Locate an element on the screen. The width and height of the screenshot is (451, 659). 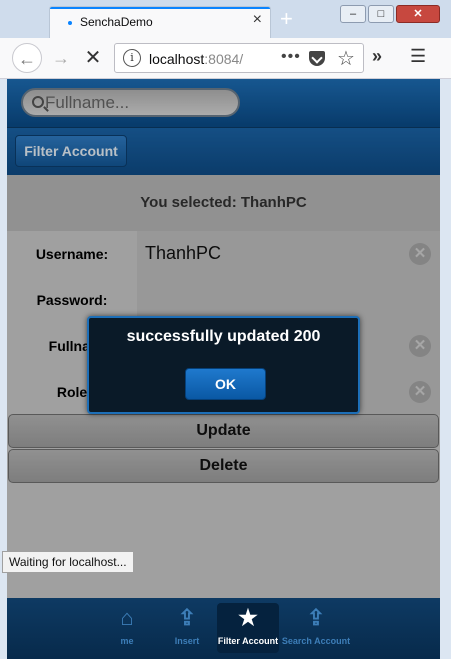
tab-close-icon: × is located at coordinates (257, 20).